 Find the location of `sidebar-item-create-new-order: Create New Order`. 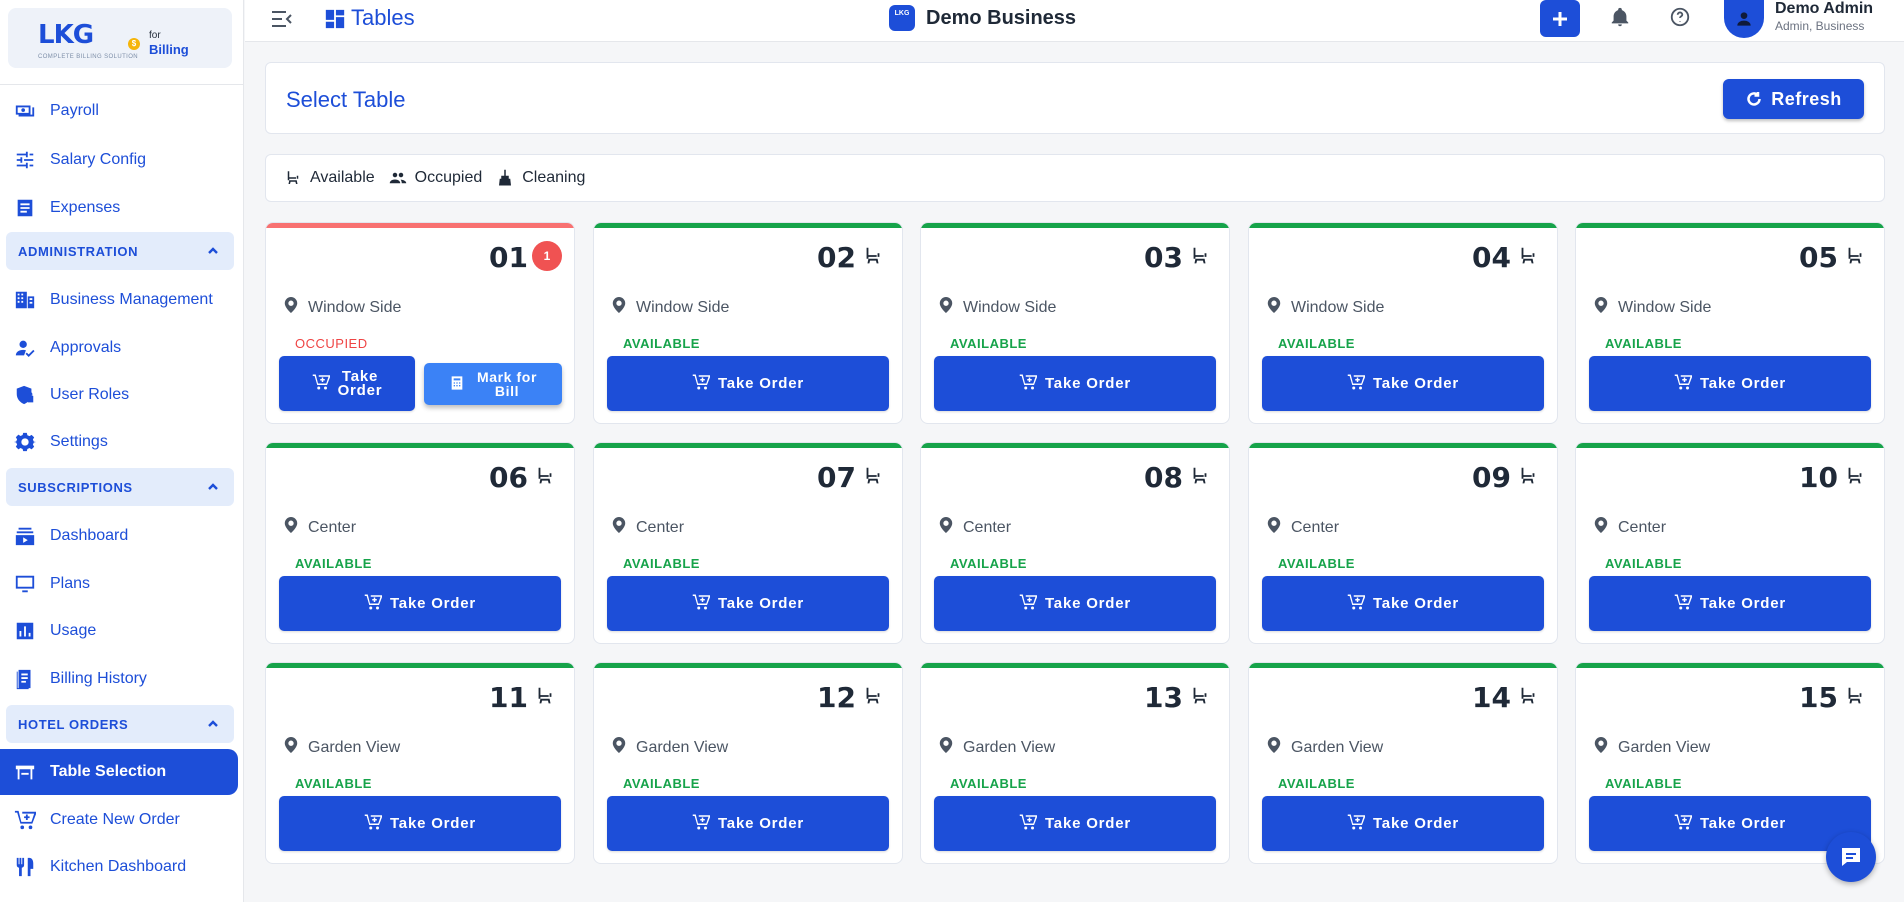

sidebar-item-create-new-order: Create New Order is located at coordinates (119, 820).